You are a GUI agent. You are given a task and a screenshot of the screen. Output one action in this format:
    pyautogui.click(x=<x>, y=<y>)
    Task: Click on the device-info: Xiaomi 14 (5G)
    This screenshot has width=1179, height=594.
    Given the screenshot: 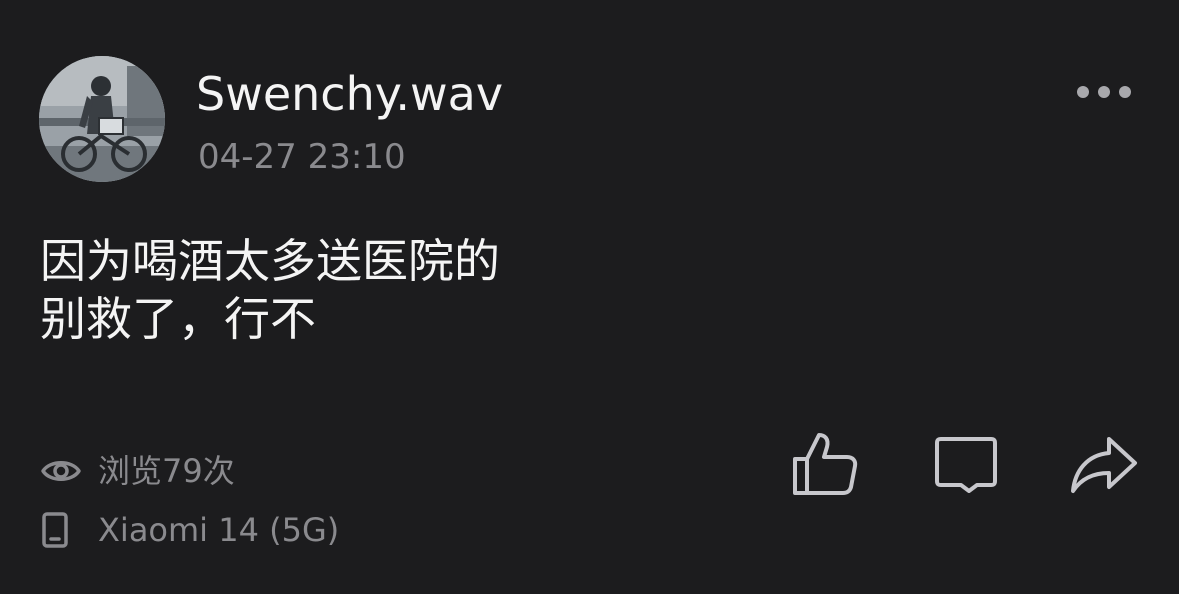 What is the action you would take?
    pyautogui.click(x=189, y=530)
    